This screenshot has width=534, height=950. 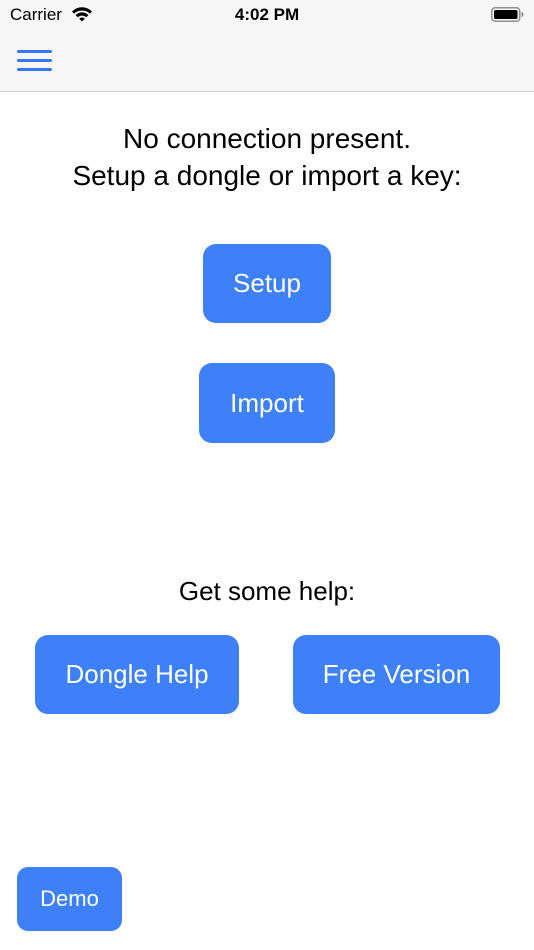 I want to click on hamburger-menu-icon, so click(x=34, y=61).